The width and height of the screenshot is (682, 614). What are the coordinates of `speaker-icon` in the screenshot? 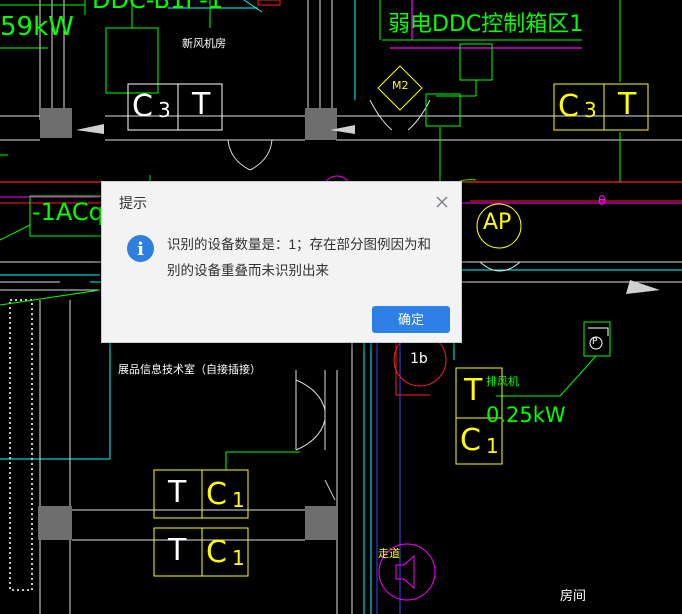 It's located at (405, 572).